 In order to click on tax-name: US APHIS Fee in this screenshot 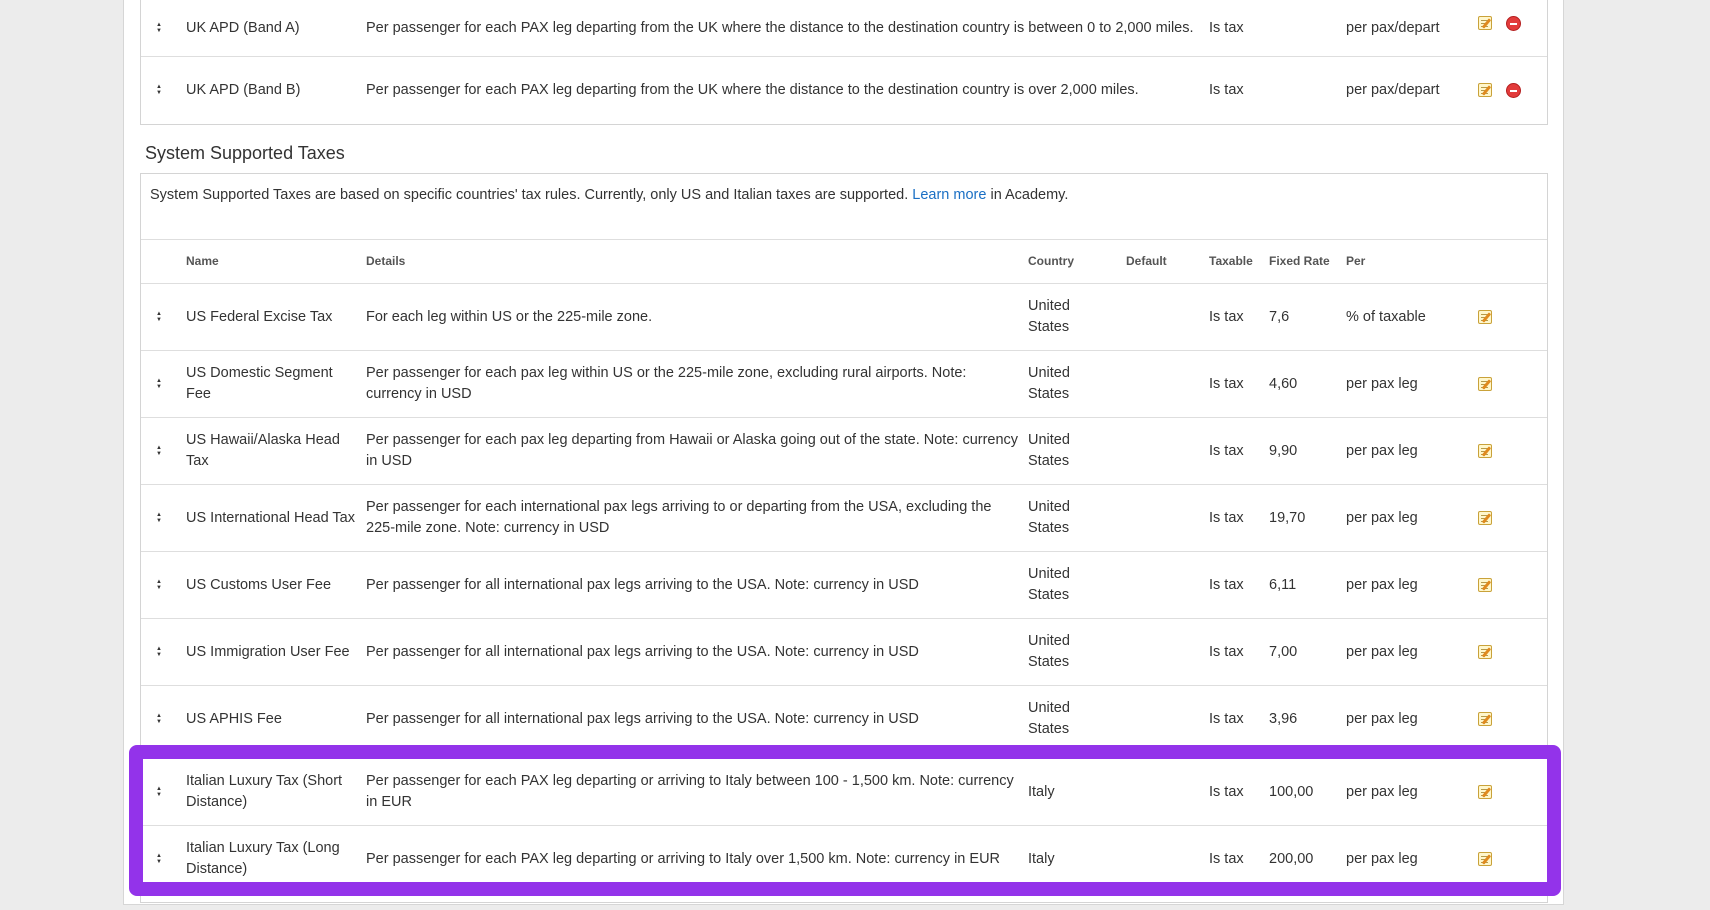, I will do `click(234, 718)`.